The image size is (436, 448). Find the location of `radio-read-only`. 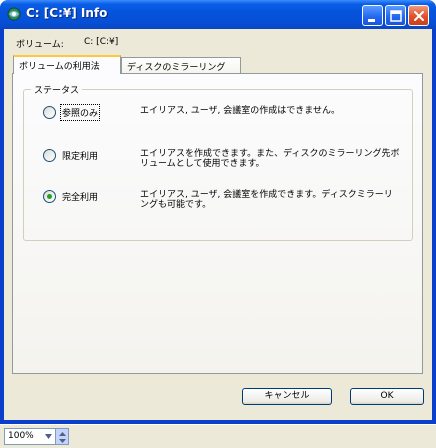

radio-read-only is located at coordinates (49, 112).